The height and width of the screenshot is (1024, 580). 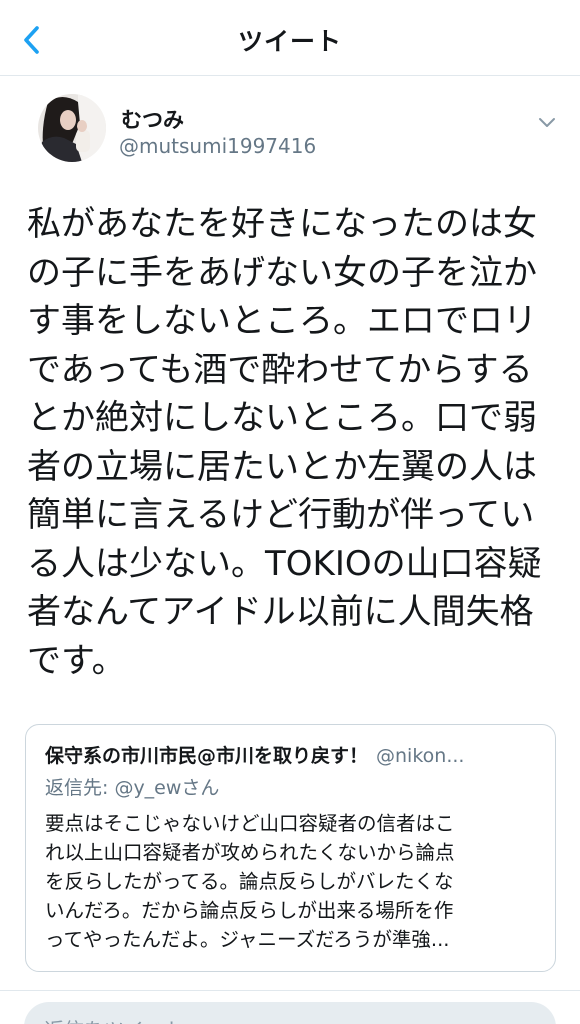 What do you see at coordinates (289, 41) in the screenshot?
I see `page-title: ツイート` at bounding box center [289, 41].